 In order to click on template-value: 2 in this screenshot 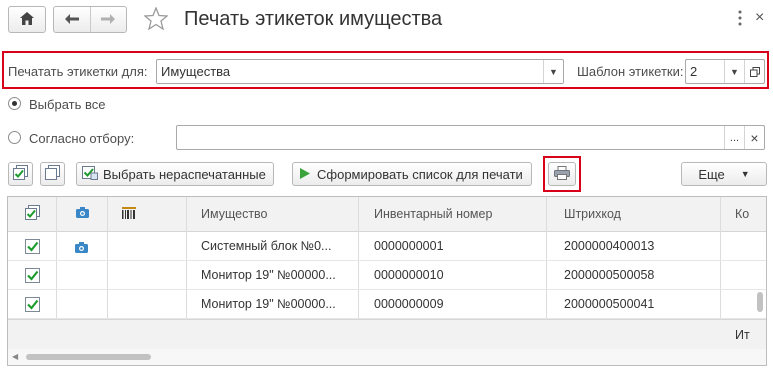, I will do `click(694, 71)`.